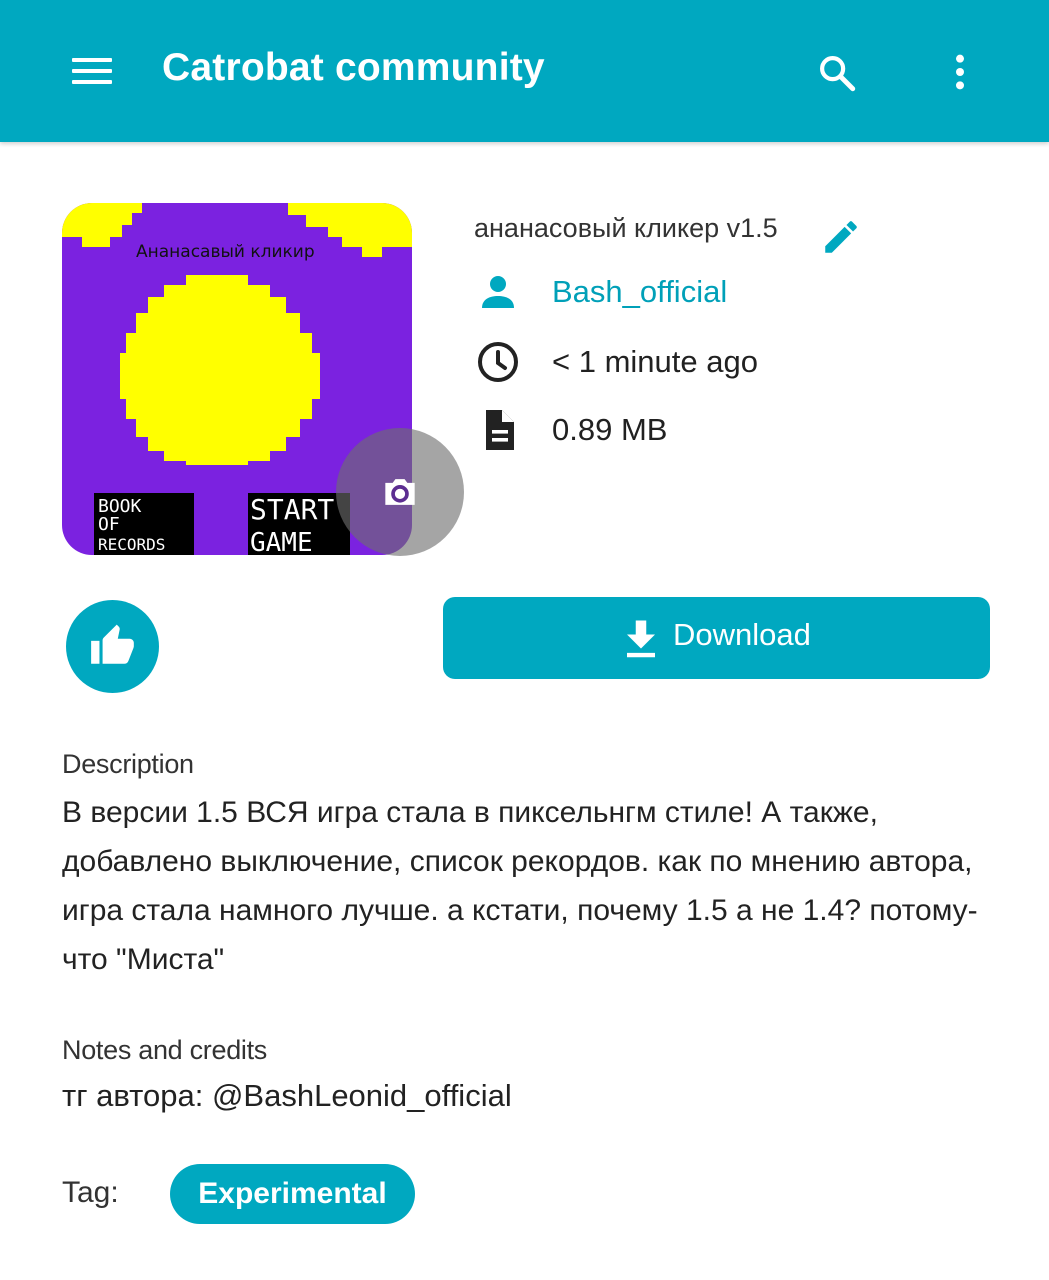 The image size is (1049, 1280). I want to click on file-size: 0.89 MB, so click(610, 429).